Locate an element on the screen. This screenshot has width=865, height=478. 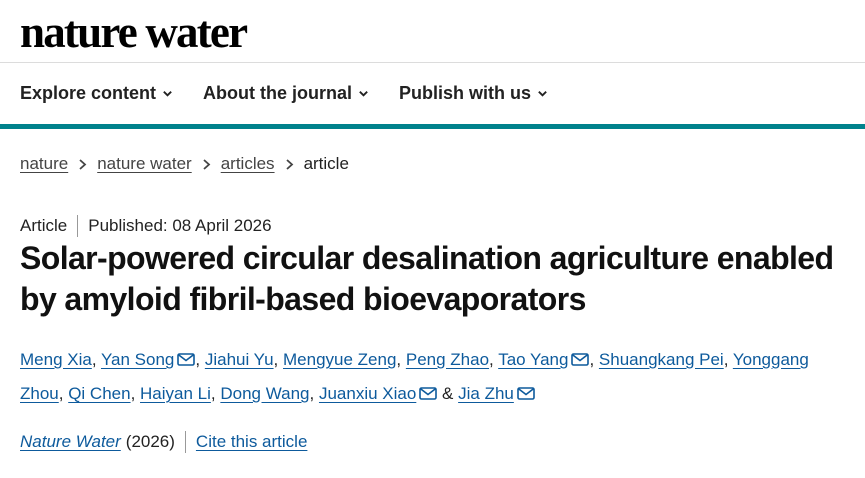
breadcrumb-nature: nature is located at coordinates (44, 164).